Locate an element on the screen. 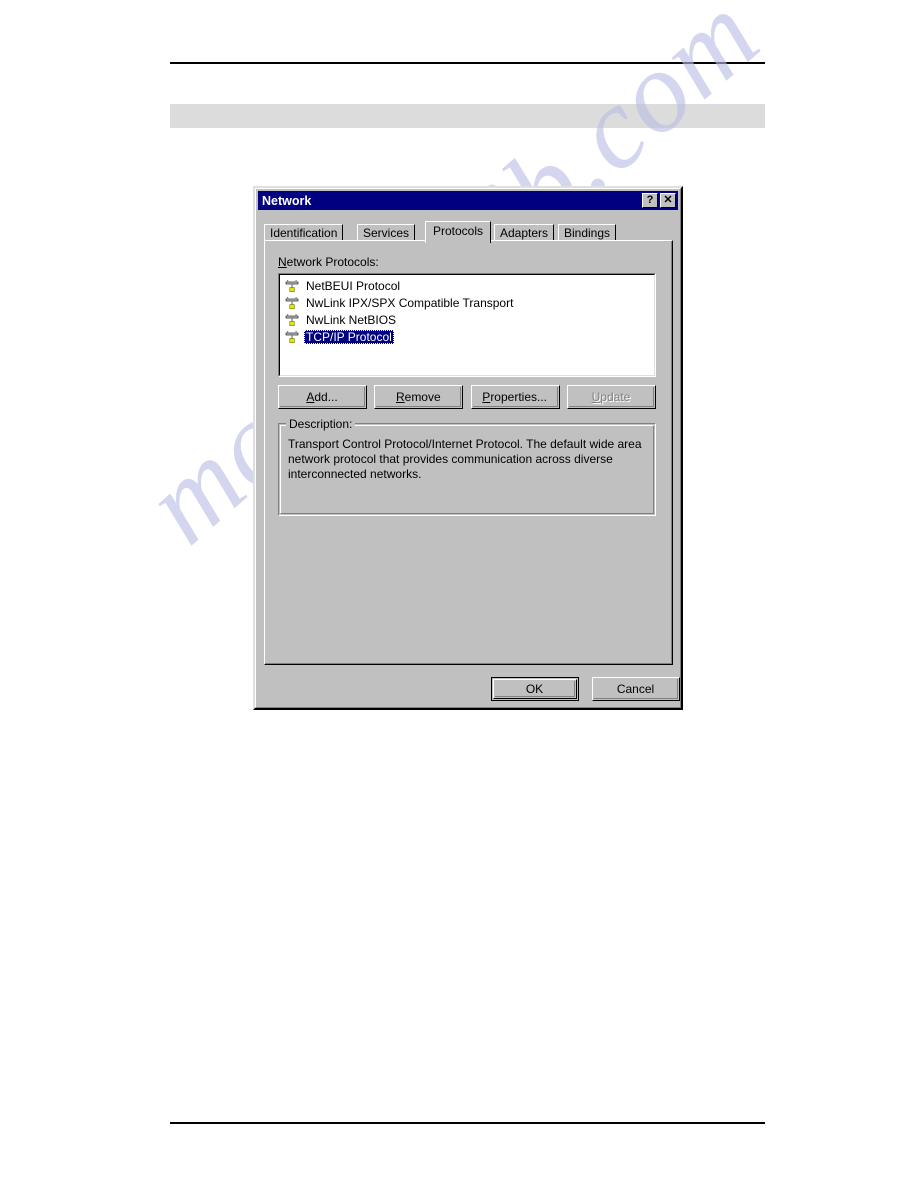 The width and height of the screenshot is (918, 1188). description-title: Description: is located at coordinates (321, 424).